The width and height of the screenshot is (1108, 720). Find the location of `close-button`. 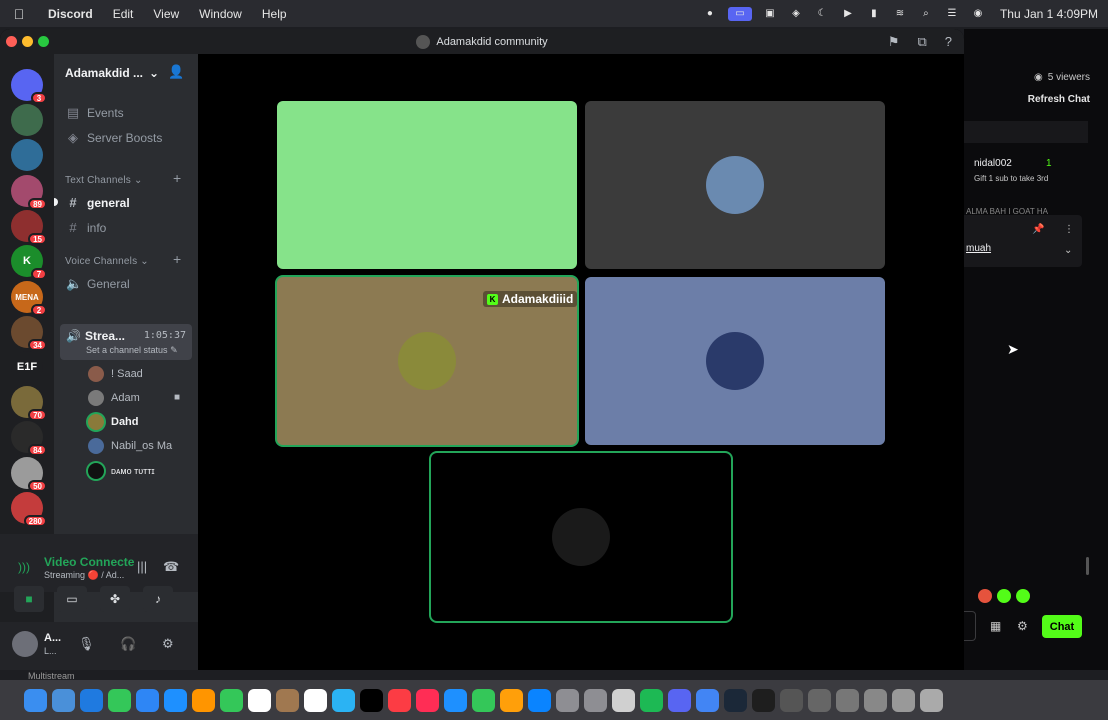

close-button is located at coordinates (11, 41).